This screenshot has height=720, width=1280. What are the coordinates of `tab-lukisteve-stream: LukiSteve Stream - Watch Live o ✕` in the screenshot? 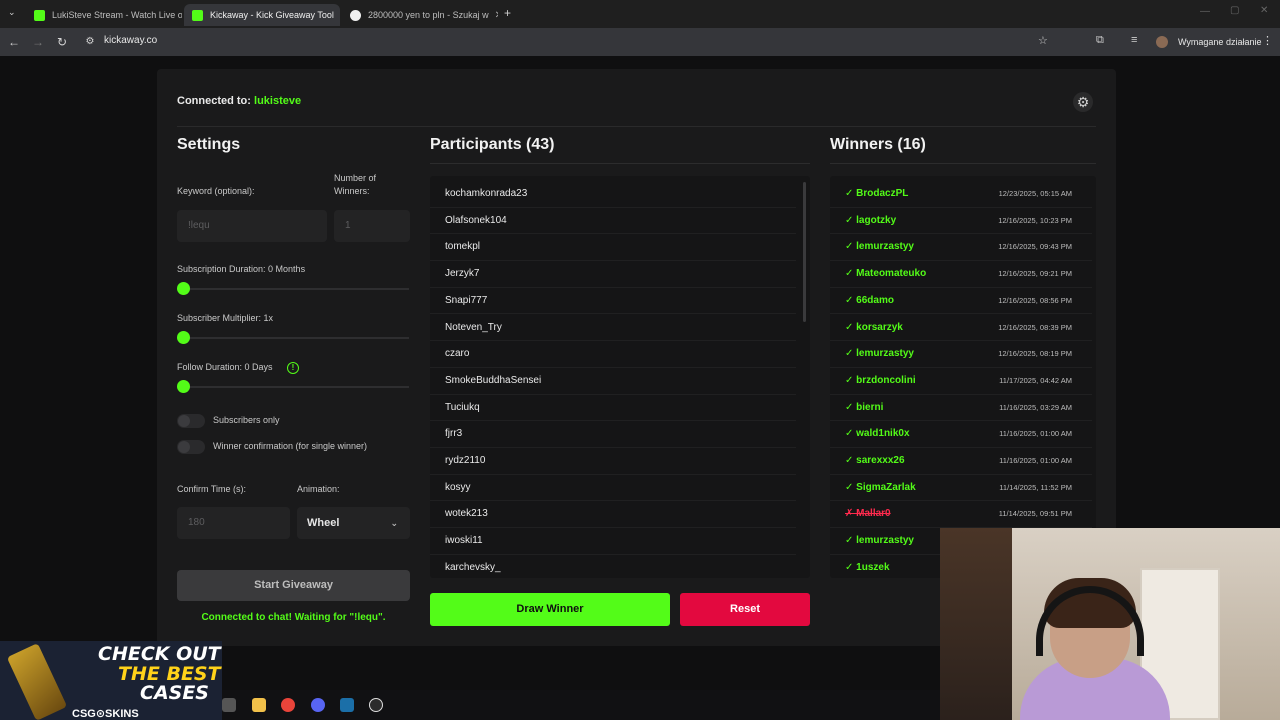 It's located at (104, 15).